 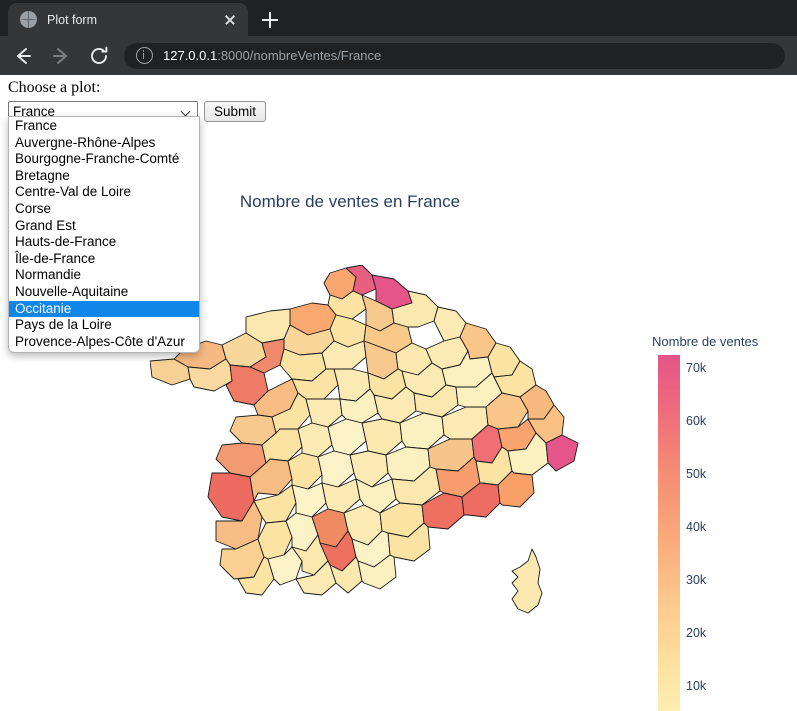 I want to click on tab-title: Plot form, so click(x=72, y=19).